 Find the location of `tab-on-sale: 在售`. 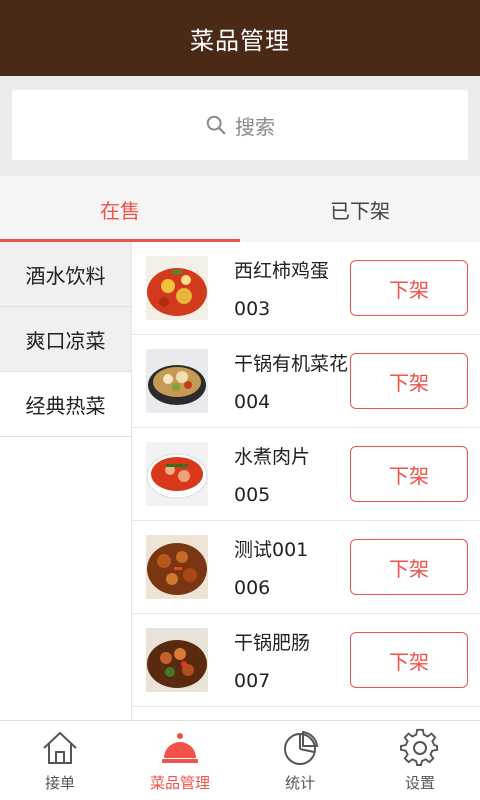

tab-on-sale: 在售 is located at coordinates (120, 209).